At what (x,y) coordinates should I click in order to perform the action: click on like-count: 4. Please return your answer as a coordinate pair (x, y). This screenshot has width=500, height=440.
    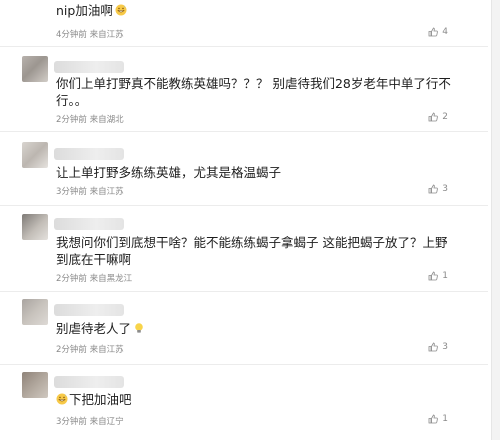
    Looking at the image, I should click on (445, 32).